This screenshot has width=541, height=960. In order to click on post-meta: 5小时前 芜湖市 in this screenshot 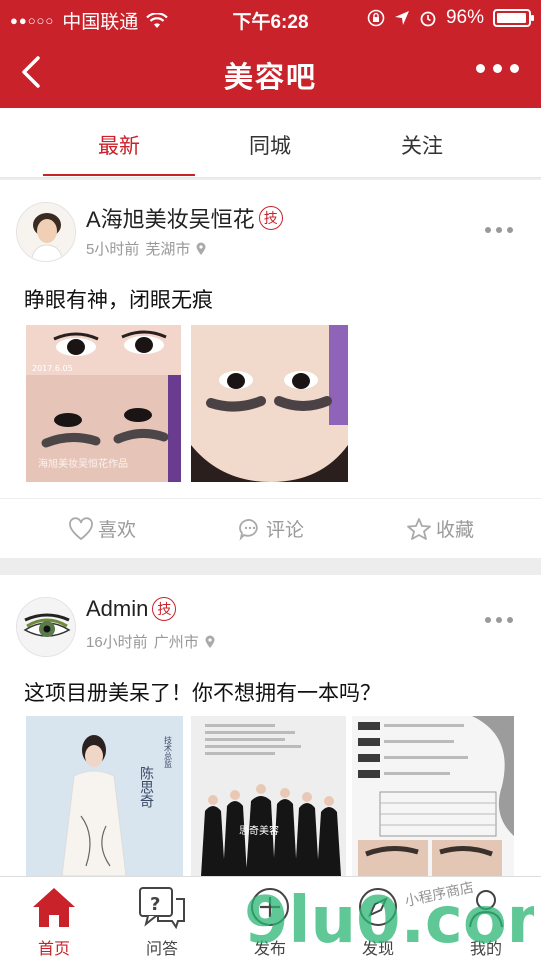, I will do `click(146, 248)`.